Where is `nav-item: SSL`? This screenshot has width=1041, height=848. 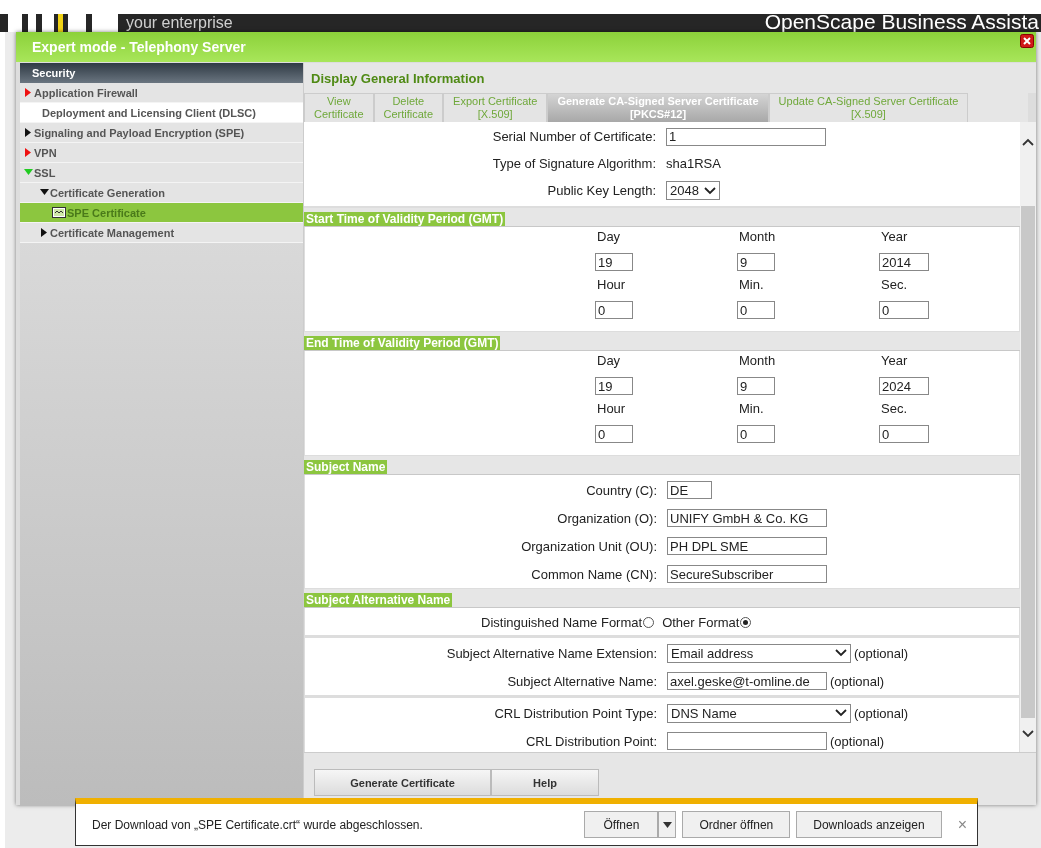
nav-item: SSL is located at coordinates (45, 172).